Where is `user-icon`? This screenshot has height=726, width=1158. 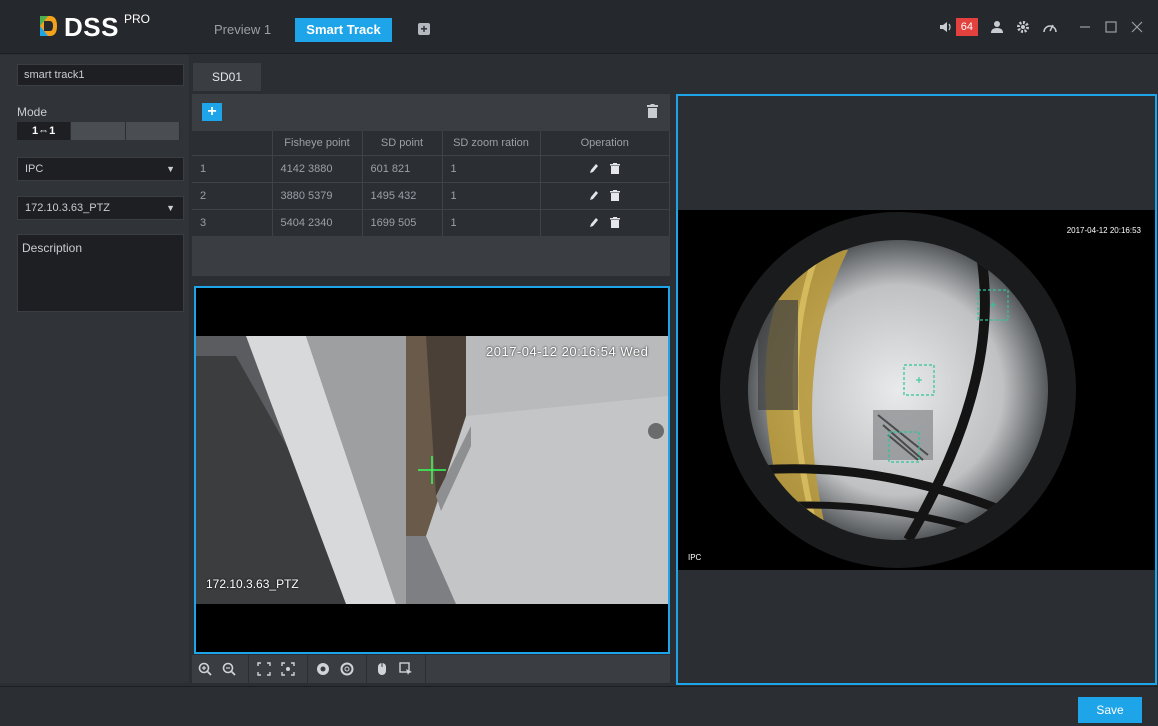 user-icon is located at coordinates (997, 27).